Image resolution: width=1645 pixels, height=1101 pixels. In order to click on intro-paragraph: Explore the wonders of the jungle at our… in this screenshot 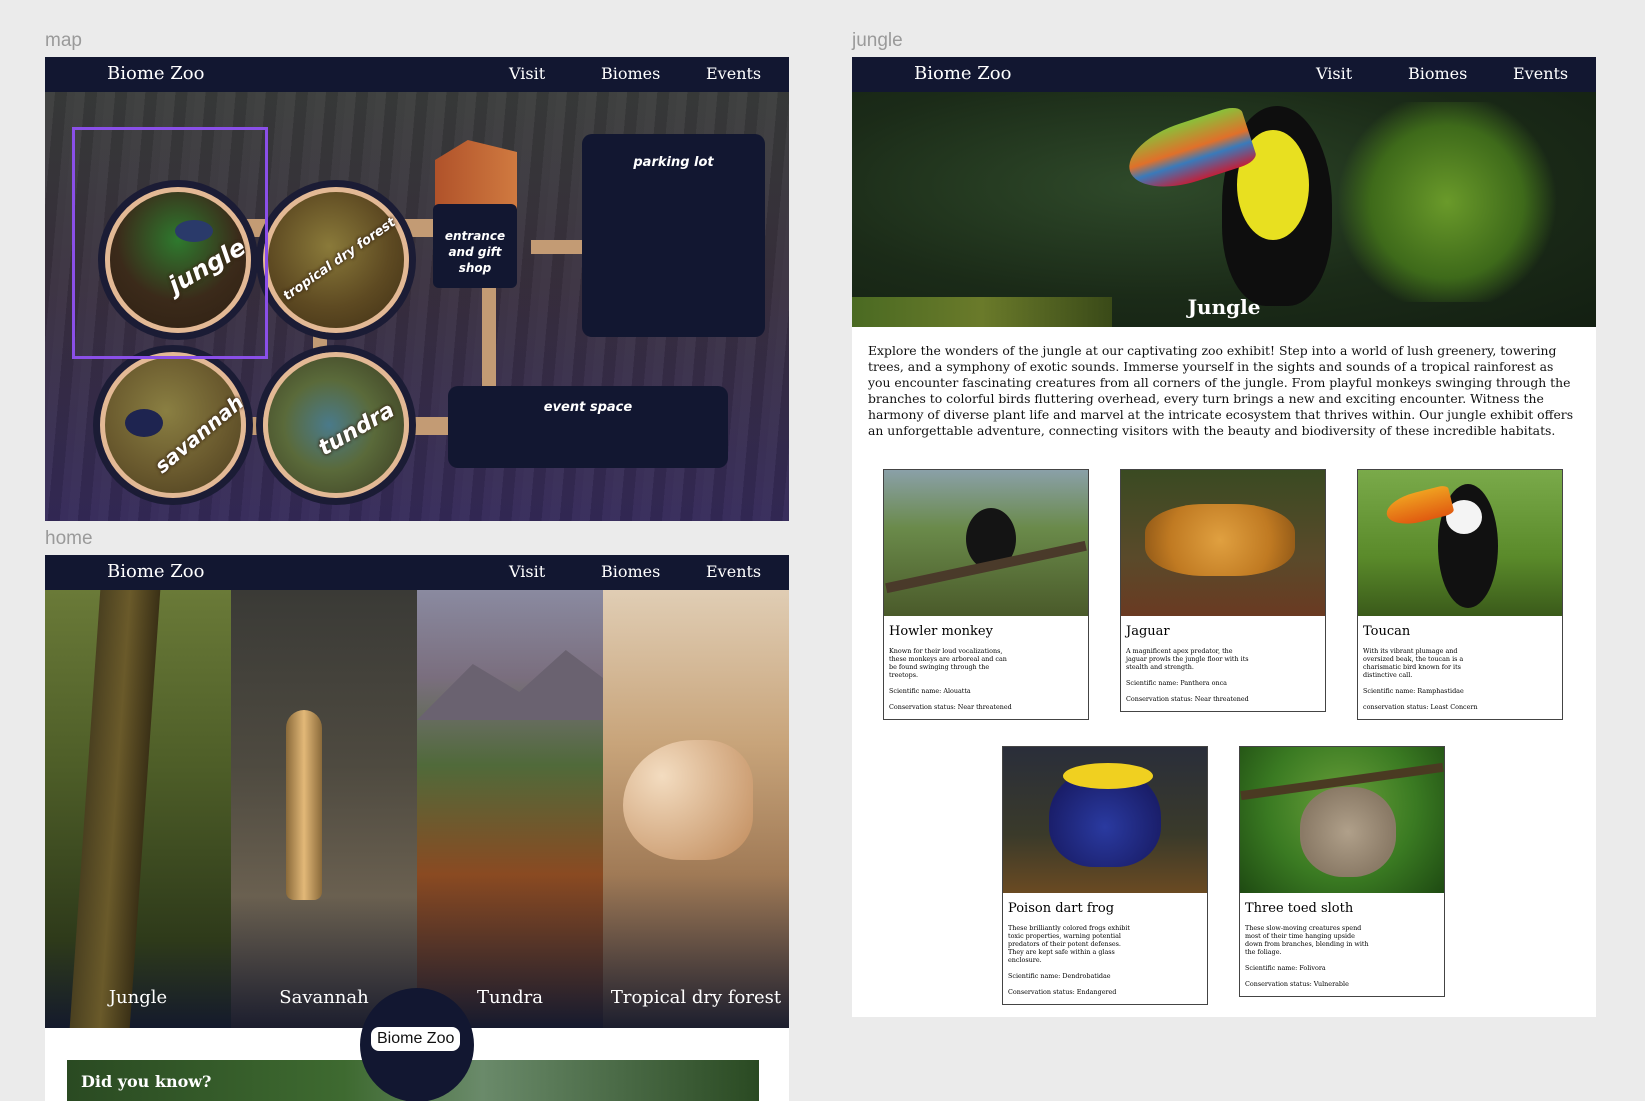, I will do `click(1221, 390)`.